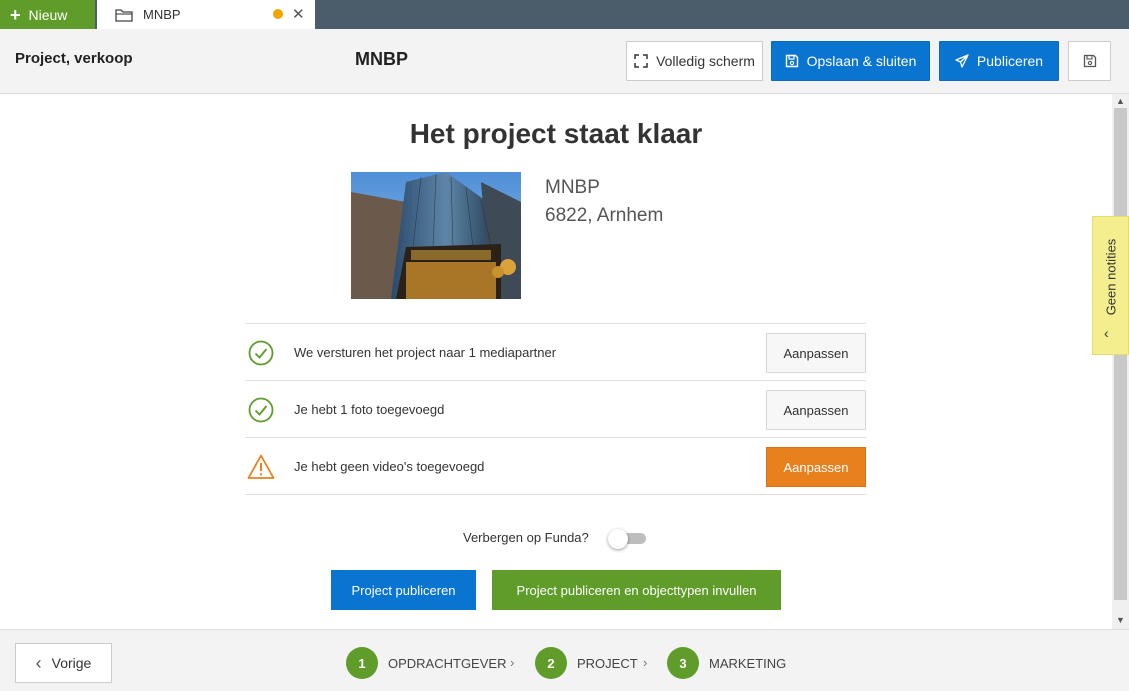 The height and width of the screenshot is (691, 1129). What do you see at coordinates (748, 663) in the screenshot?
I see `step-label: MARKETING` at bounding box center [748, 663].